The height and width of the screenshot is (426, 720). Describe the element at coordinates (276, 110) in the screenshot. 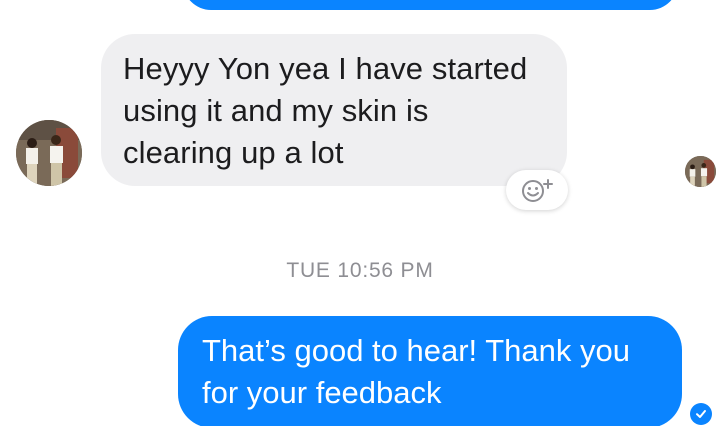

I see `incoming-message-line: using it and my skin is` at that location.